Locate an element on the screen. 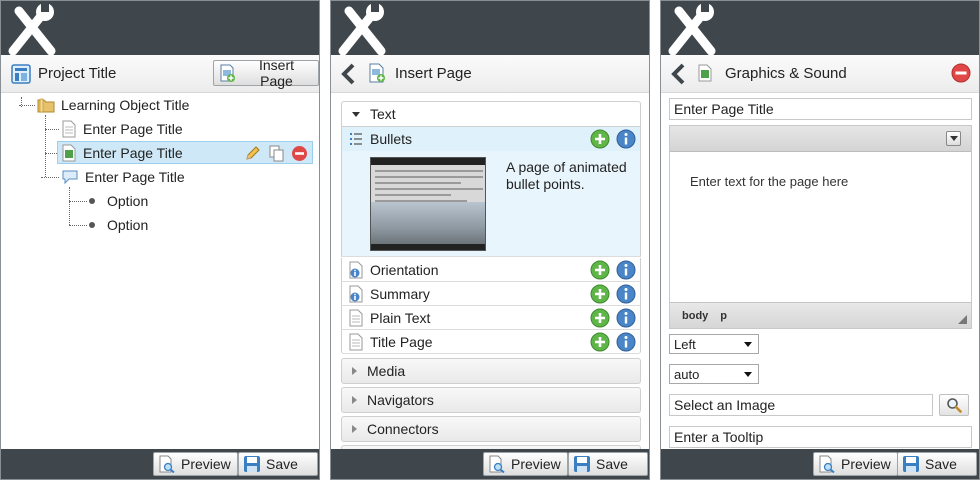 This screenshot has height=480, width=980. chevron-down-icon is located at coordinates (953, 138).